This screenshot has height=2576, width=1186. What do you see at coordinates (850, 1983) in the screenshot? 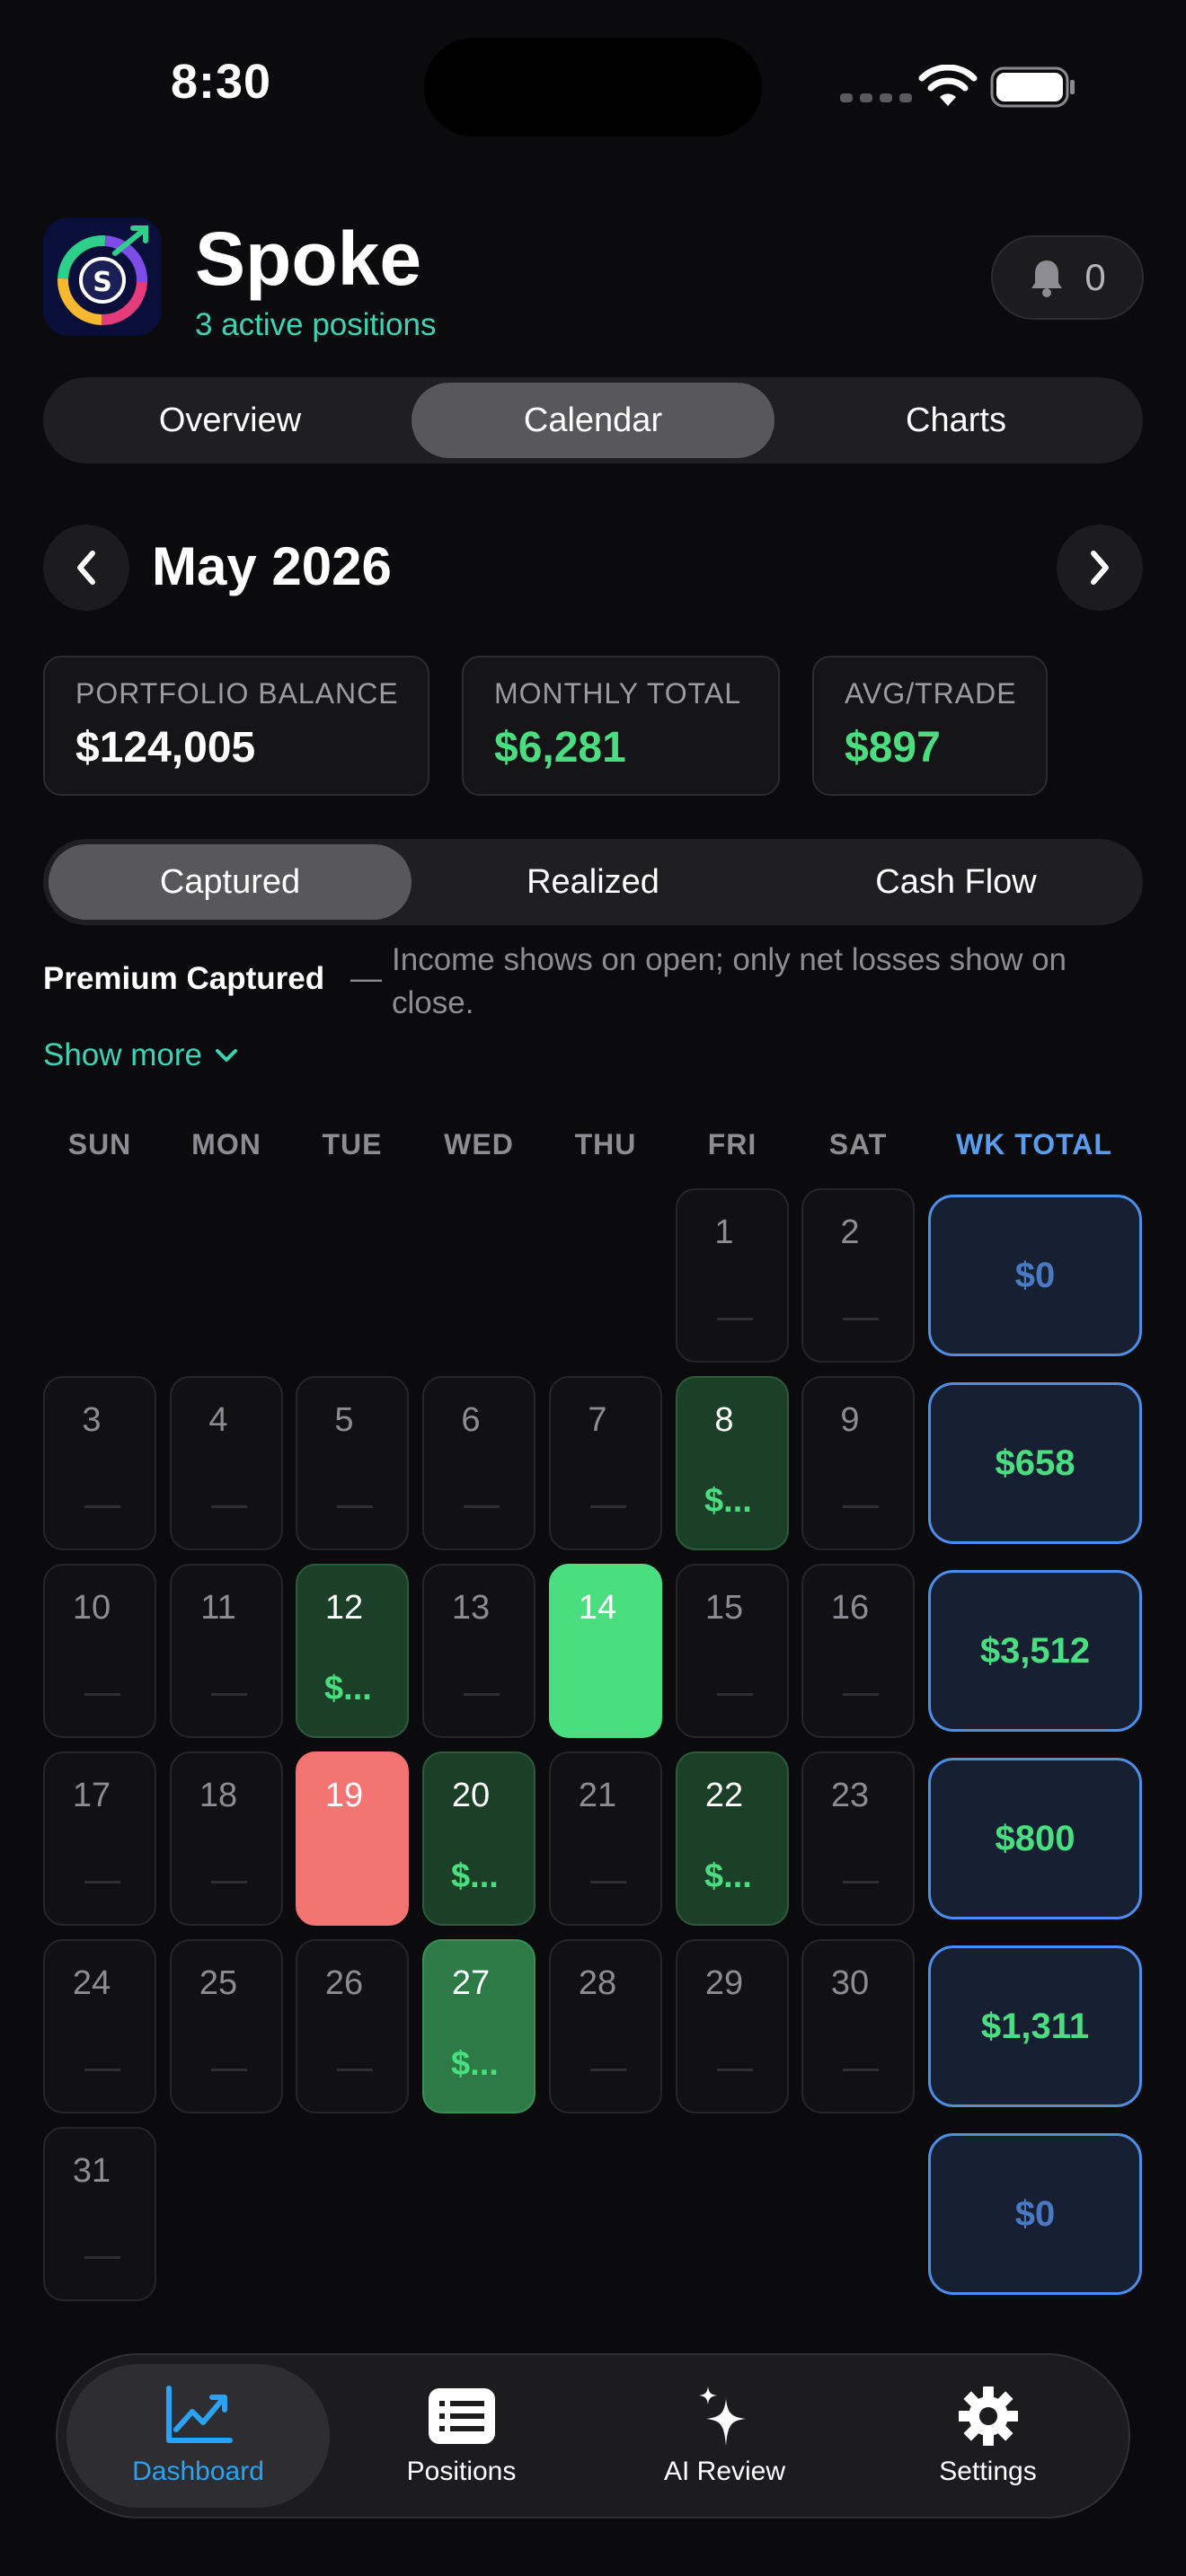
I see `day-number: 30` at bounding box center [850, 1983].